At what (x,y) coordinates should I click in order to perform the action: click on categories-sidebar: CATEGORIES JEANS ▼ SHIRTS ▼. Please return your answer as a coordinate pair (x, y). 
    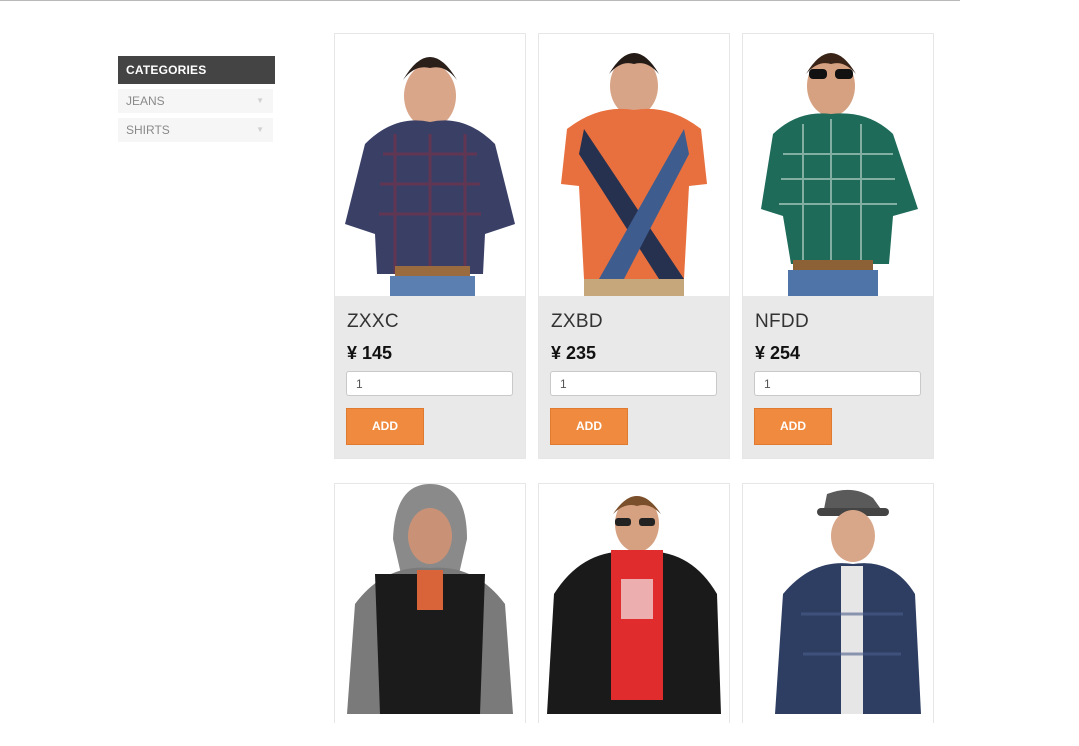
    Looking at the image, I should click on (196, 99).